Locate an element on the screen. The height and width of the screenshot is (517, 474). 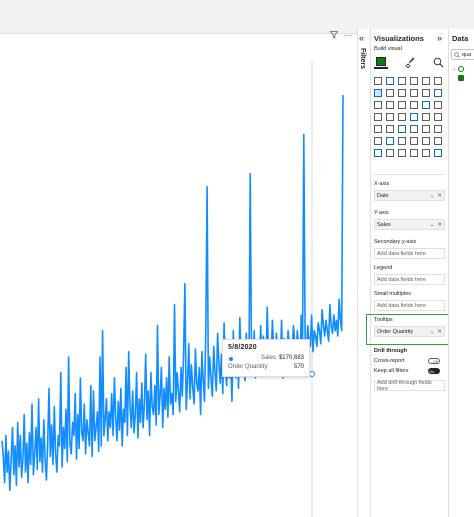
build-visual-icon is located at coordinates (381, 61).